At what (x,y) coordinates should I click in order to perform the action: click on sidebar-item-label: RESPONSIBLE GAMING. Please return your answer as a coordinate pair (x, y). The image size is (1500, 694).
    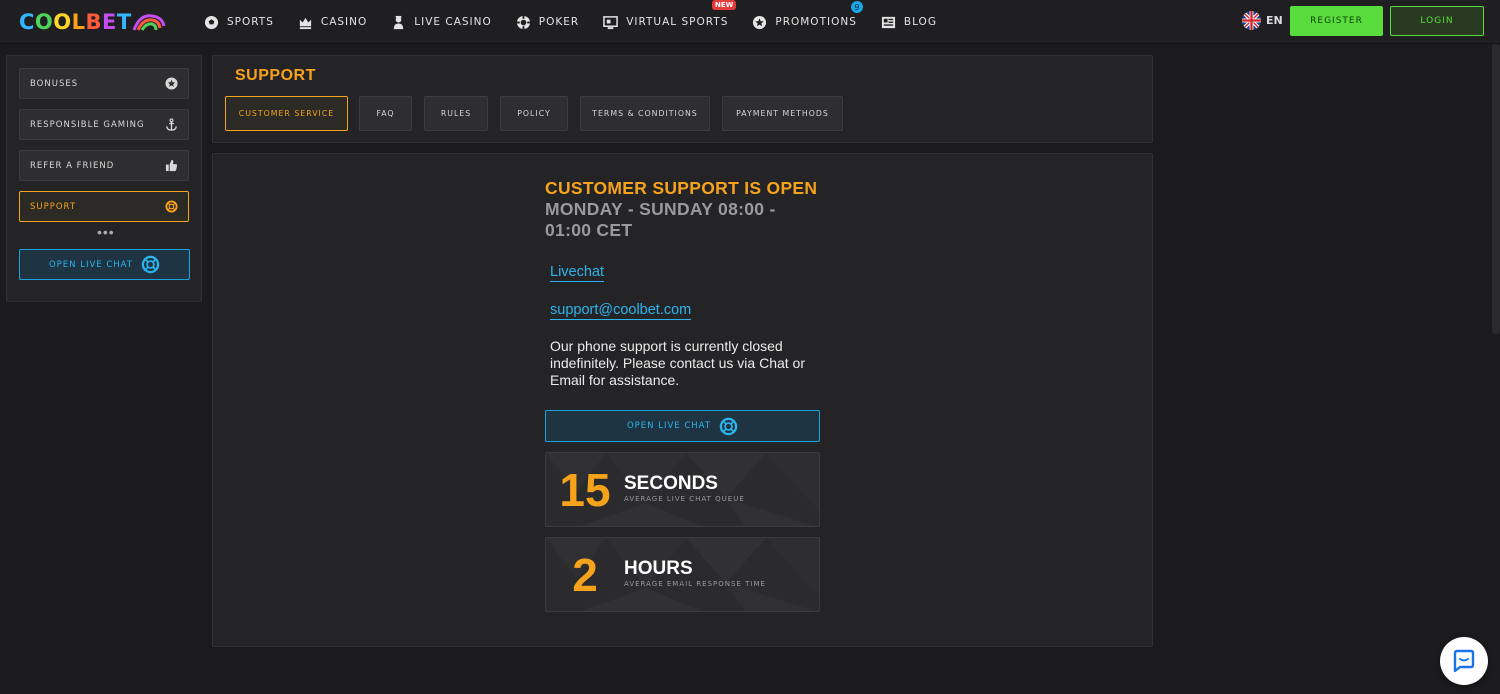
    Looking at the image, I should click on (87, 124).